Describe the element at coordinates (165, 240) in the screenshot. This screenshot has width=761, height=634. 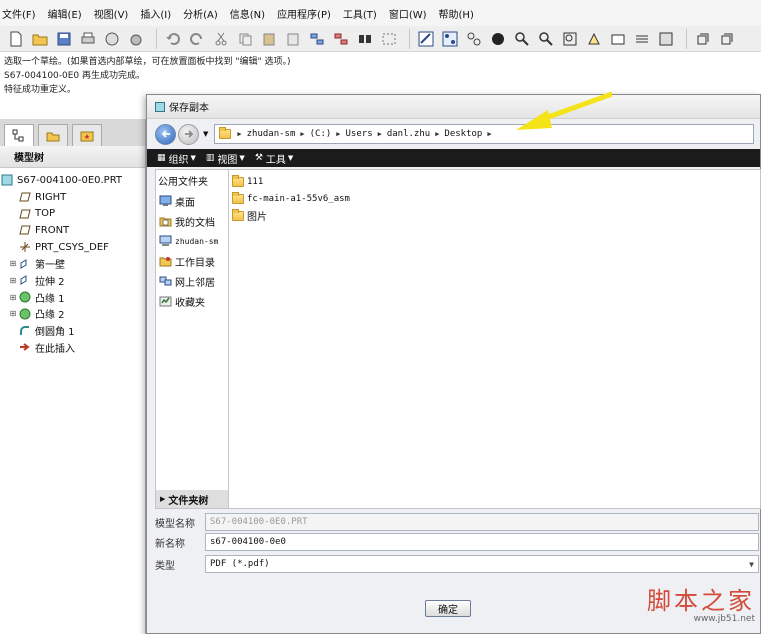
I see `computer-icon` at that location.